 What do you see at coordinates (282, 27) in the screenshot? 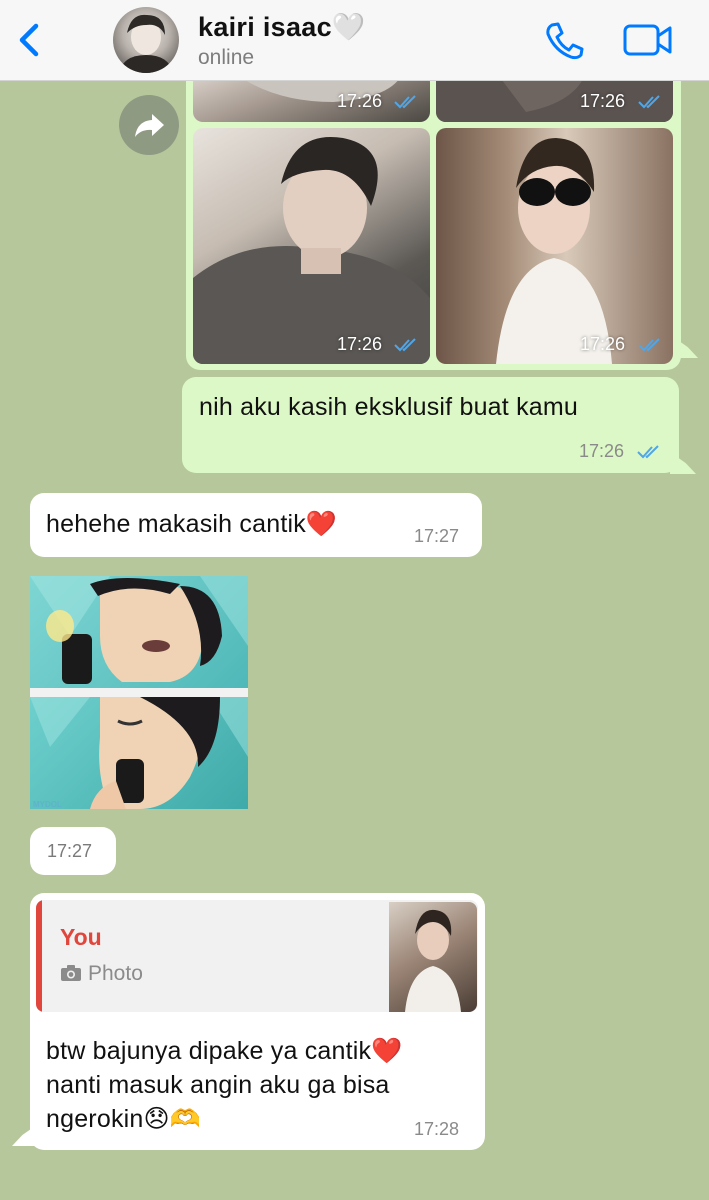
I see `contact-name: kairi isaac🤍` at bounding box center [282, 27].